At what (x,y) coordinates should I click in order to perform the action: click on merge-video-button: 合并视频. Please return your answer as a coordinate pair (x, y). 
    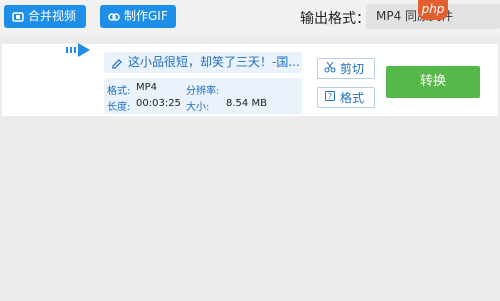
    Looking at the image, I should click on (45, 16).